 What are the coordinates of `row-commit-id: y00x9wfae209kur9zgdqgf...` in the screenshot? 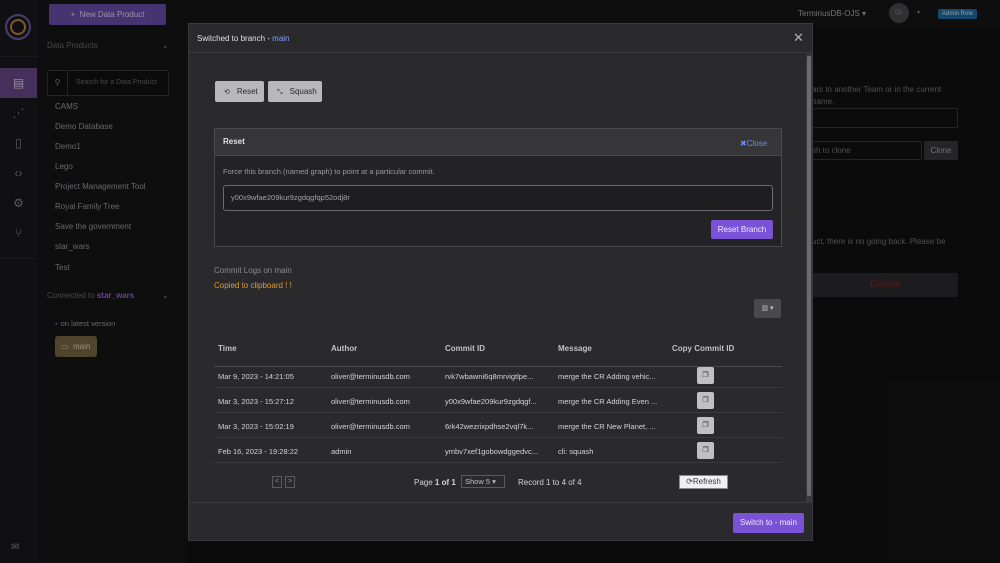 It's located at (491, 401).